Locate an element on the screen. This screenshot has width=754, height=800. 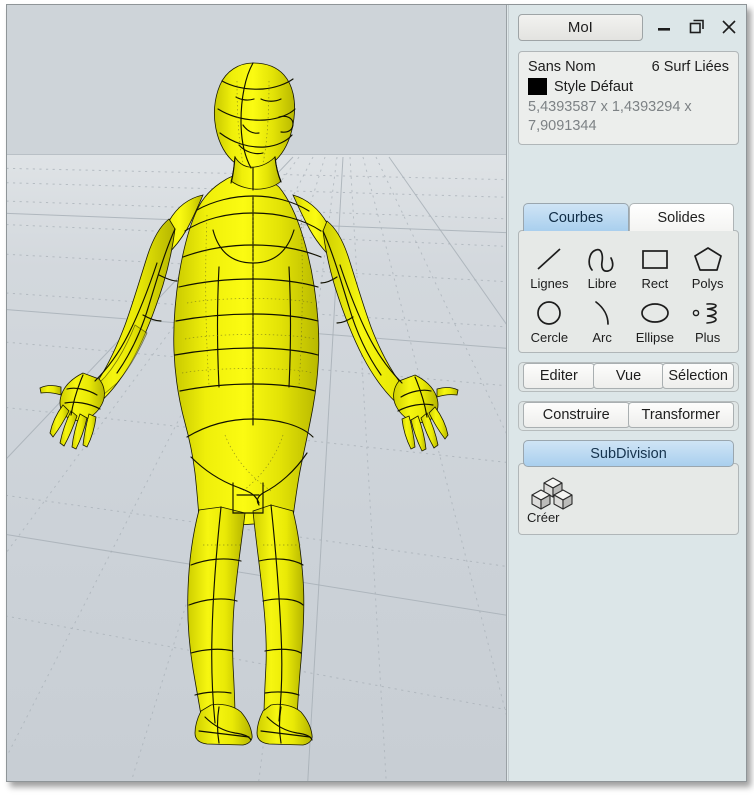
restore-button is located at coordinates (696, 27).